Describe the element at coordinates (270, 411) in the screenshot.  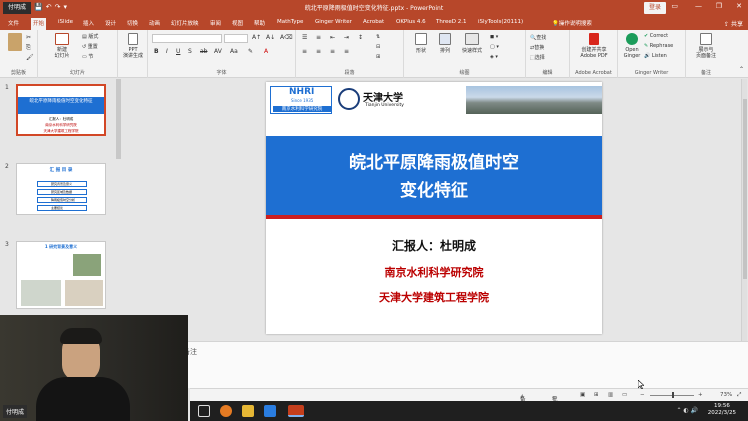
I see `vscode-icon` at that location.